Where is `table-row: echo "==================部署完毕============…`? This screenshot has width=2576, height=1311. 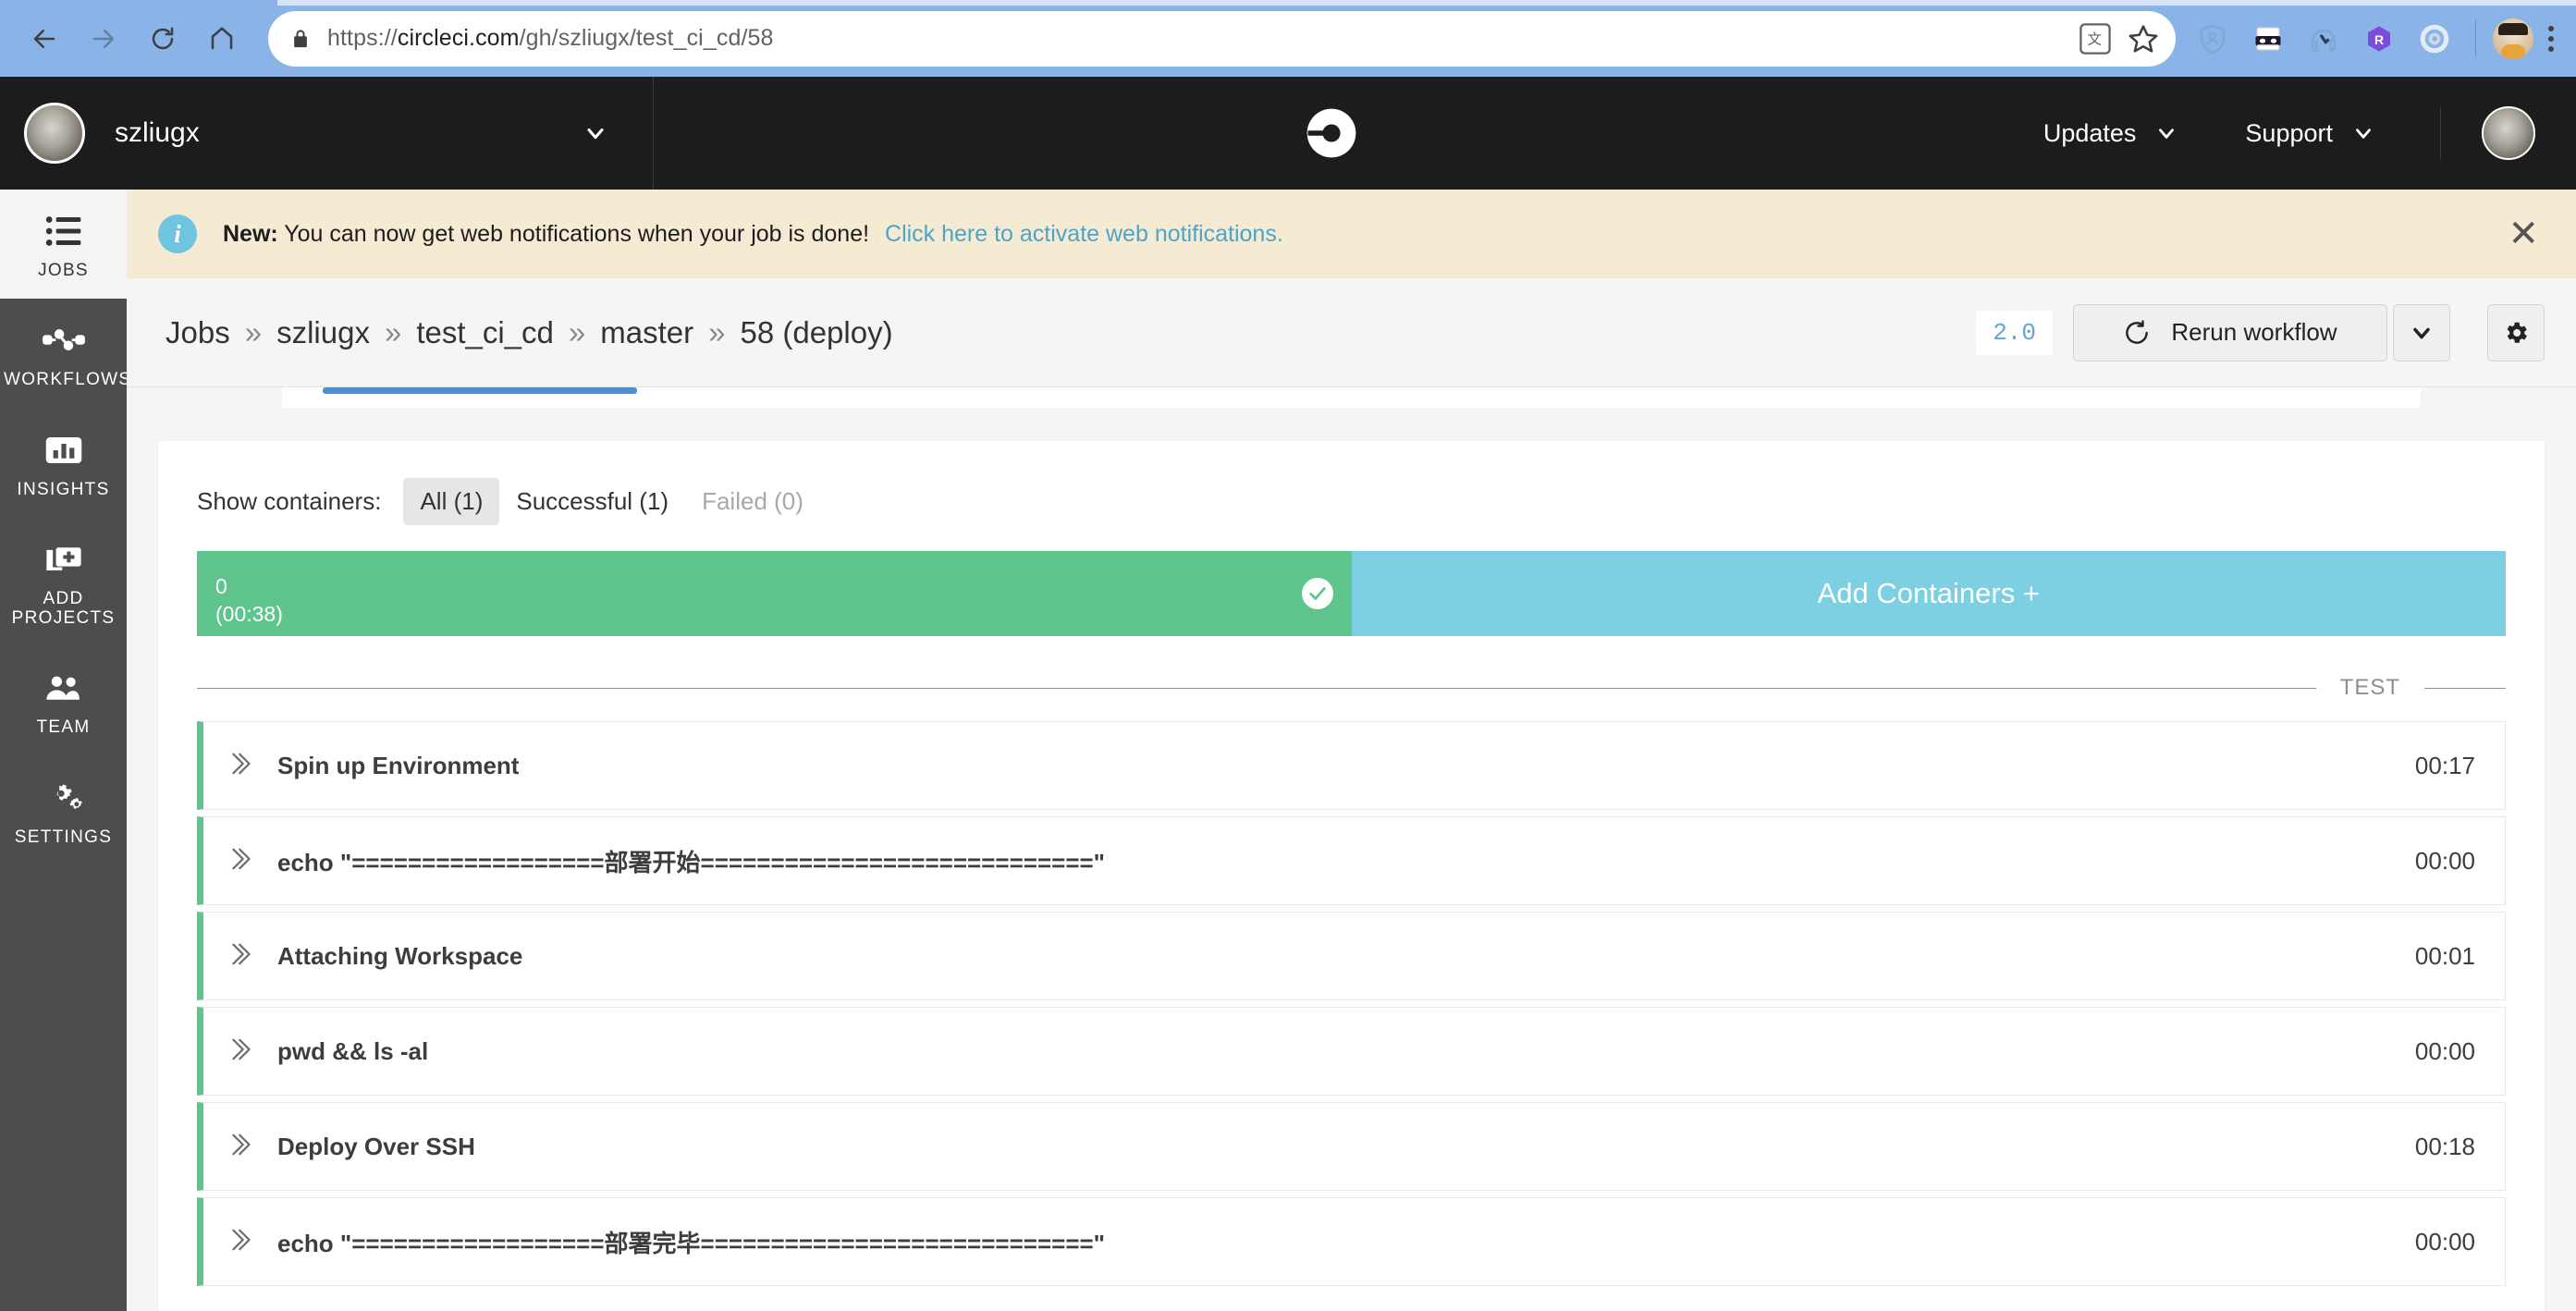 table-row: echo "==================部署完毕============… is located at coordinates (1352, 1242).